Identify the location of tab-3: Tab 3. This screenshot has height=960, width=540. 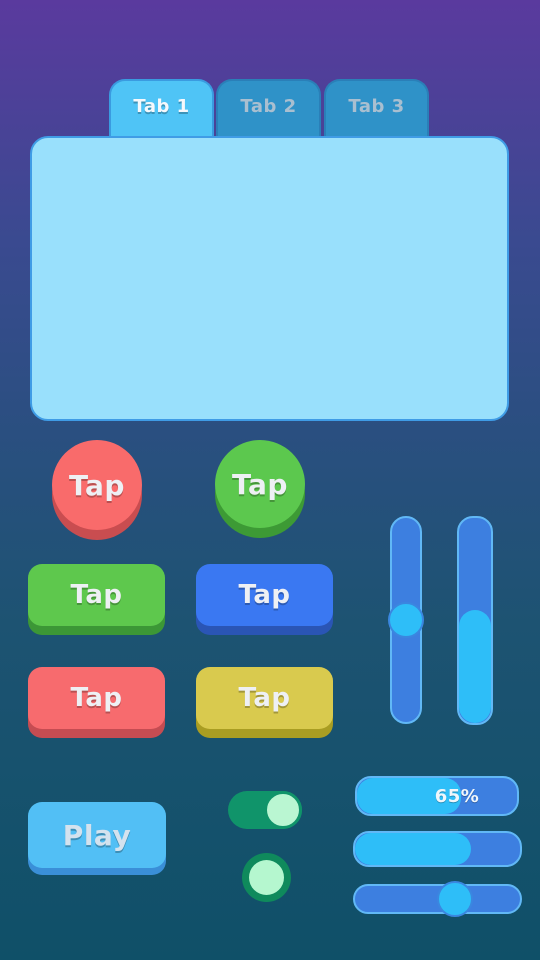
(376, 109).